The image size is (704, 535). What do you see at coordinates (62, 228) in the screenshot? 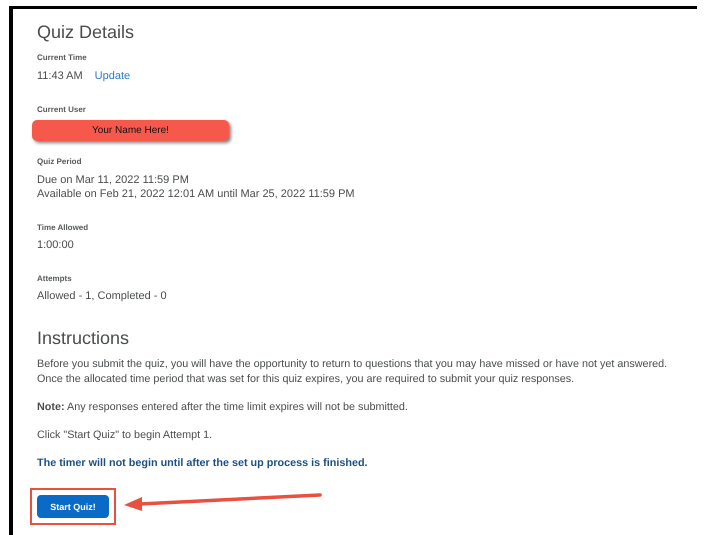
I see `field-label: Time Allowed` at bounding box center [62, 228].